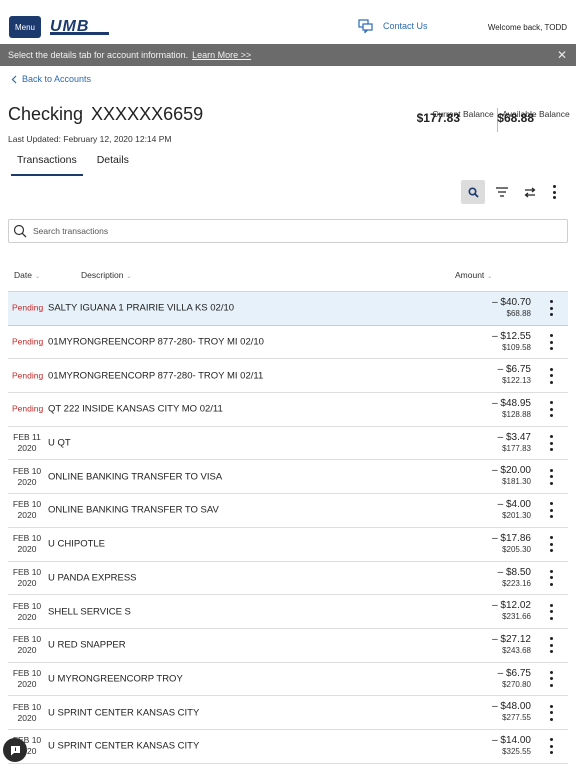 This screenshot has width=576, height=768. I want to click on transaction-row: FEB 10 2020 SHELL SERVICE S – $12.02 $231.66, so click(288, 612).